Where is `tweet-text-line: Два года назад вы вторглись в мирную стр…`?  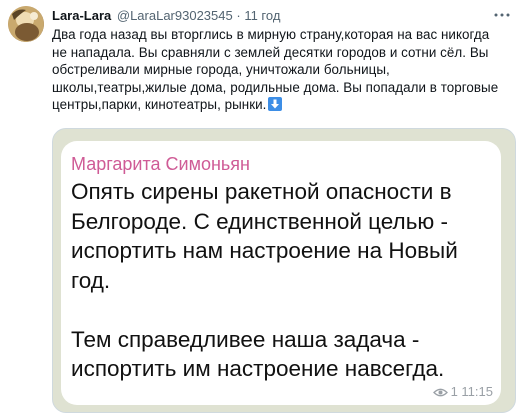
tweet-text-line: Два года назад вы вторглись в мирную стр… is located at coordinates (271, 34).